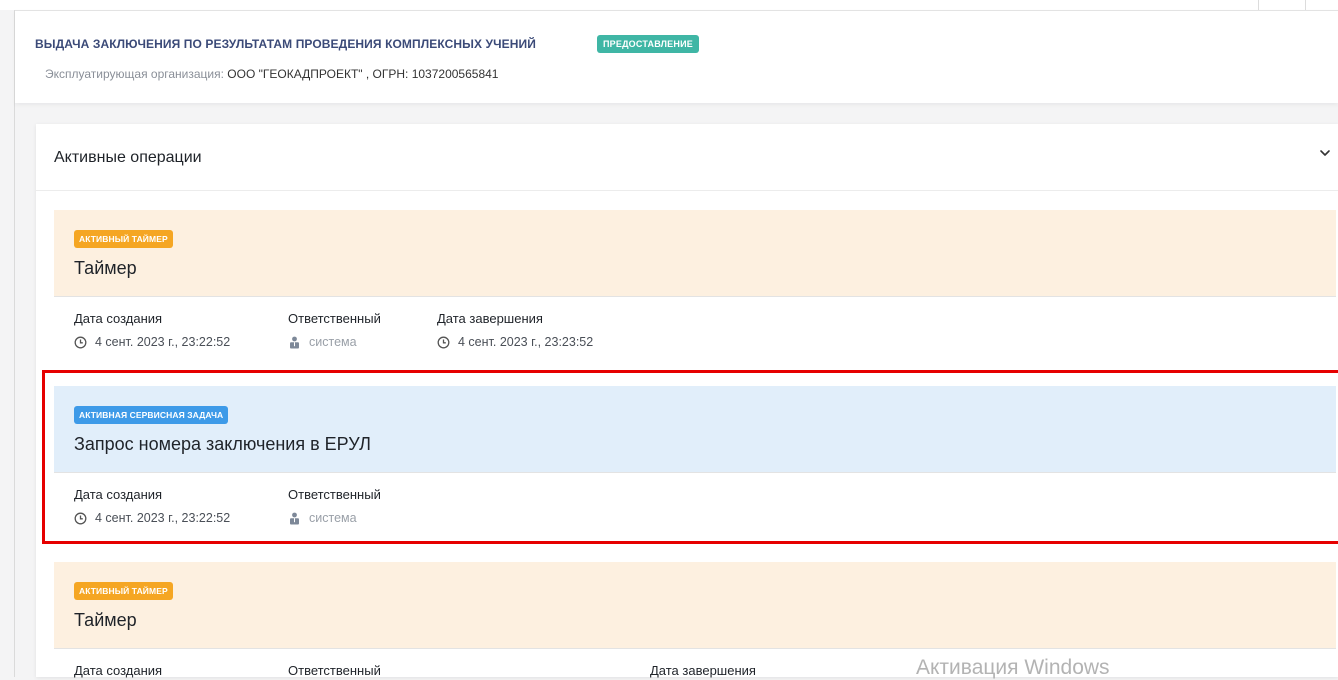  Describe the element at coordinates (151, 415) in the screenshot. I see `operation-type-badge: АКТИВНАЯ СЕРВИСНАЯ ЗАДАЧА` at that location.